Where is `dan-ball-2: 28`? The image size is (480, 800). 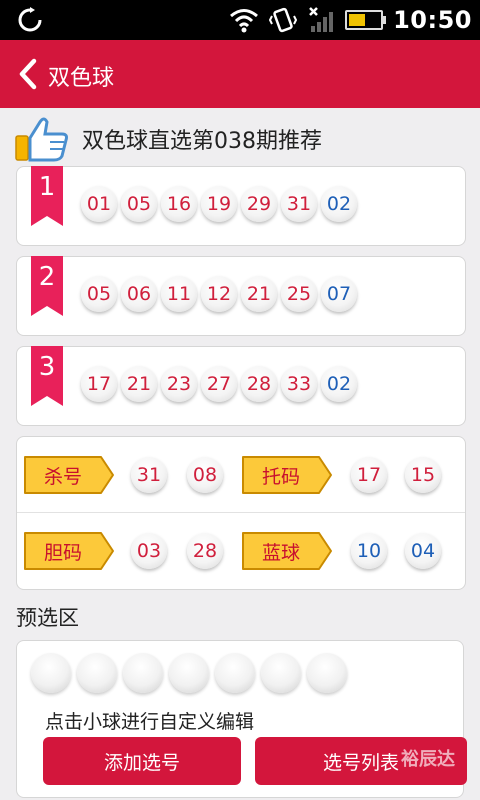 dan-ball-2: 28 is located at coordinates (205, 551).